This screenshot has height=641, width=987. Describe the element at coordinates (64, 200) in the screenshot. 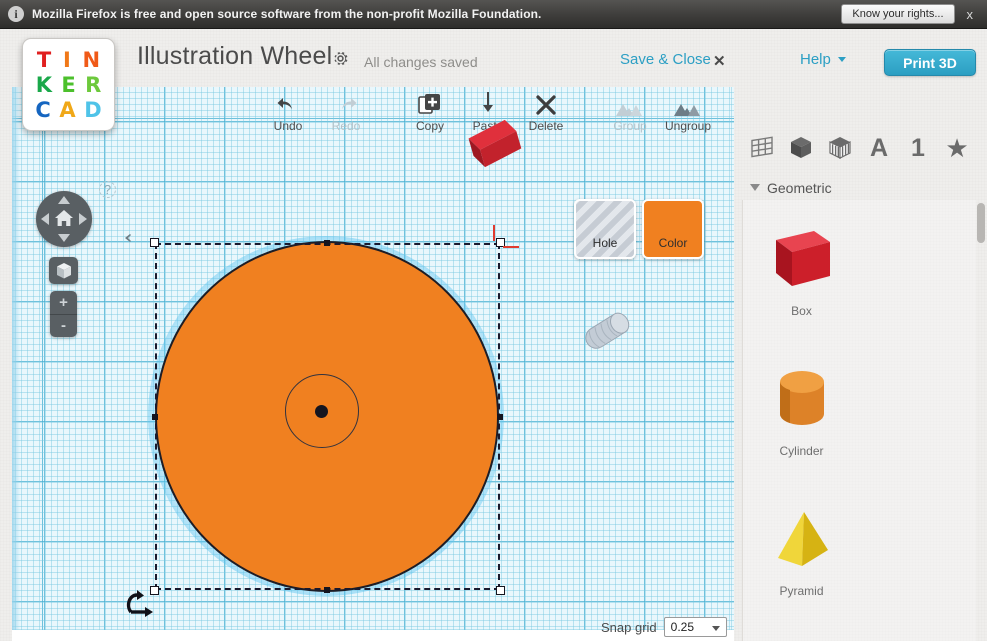

I see `pan-up-arrow-icon` at that location.